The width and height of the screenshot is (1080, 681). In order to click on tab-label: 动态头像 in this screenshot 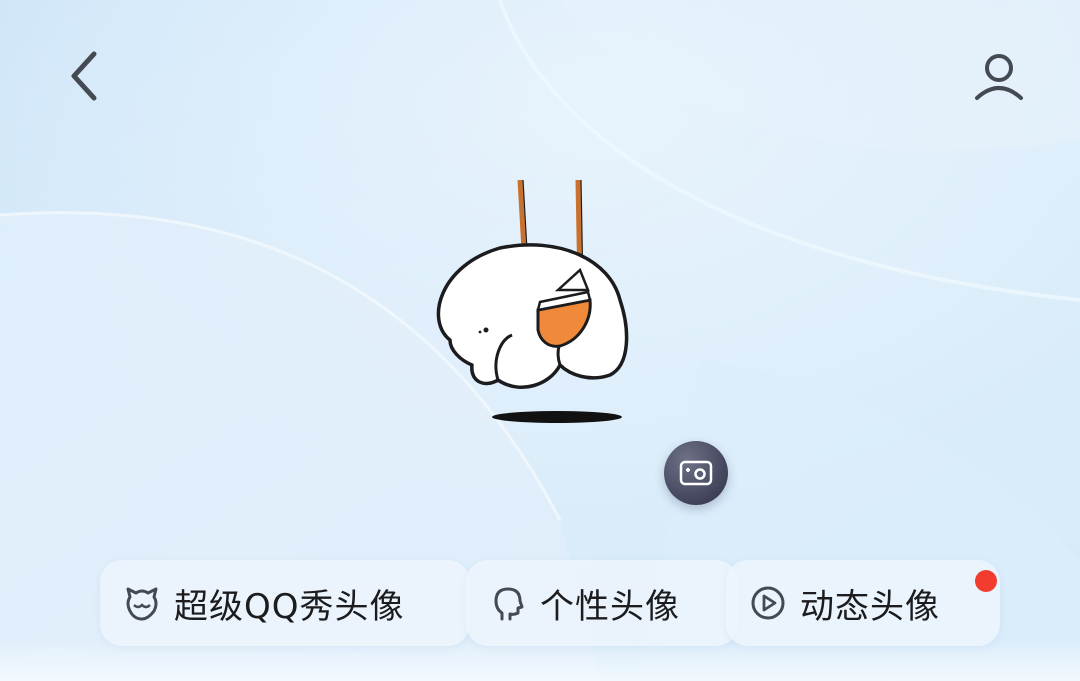, I will do `click(870, 606)`.